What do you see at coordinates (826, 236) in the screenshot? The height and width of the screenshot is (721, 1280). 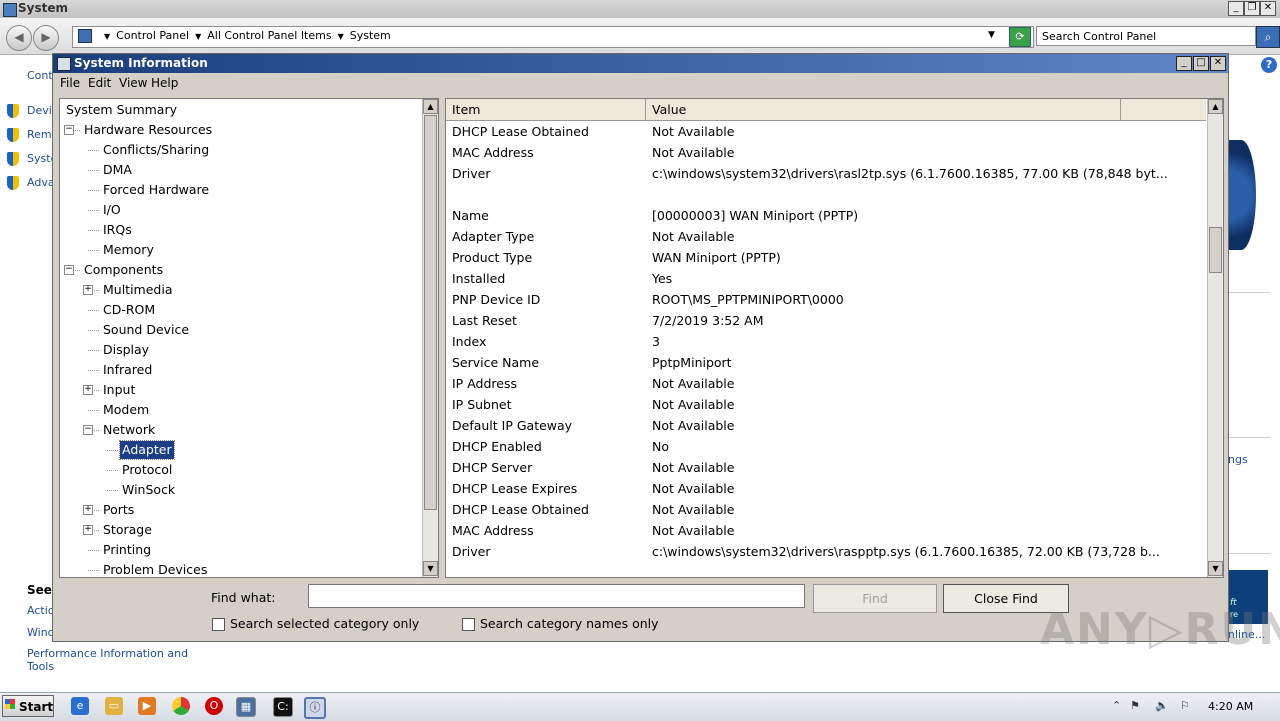 I see `table-row: Adapter Type Not Available` at bounding box center [826, 236].